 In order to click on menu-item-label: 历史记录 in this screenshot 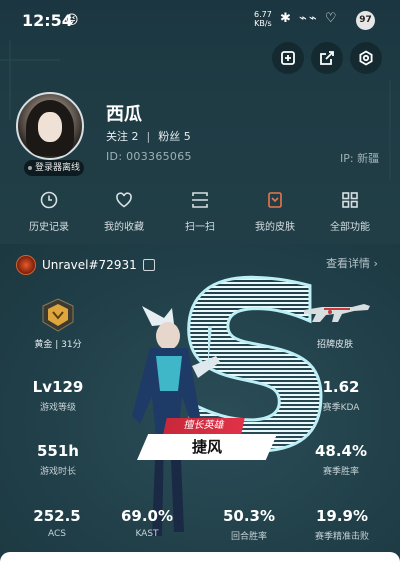, I will do `click(49, 227)`.